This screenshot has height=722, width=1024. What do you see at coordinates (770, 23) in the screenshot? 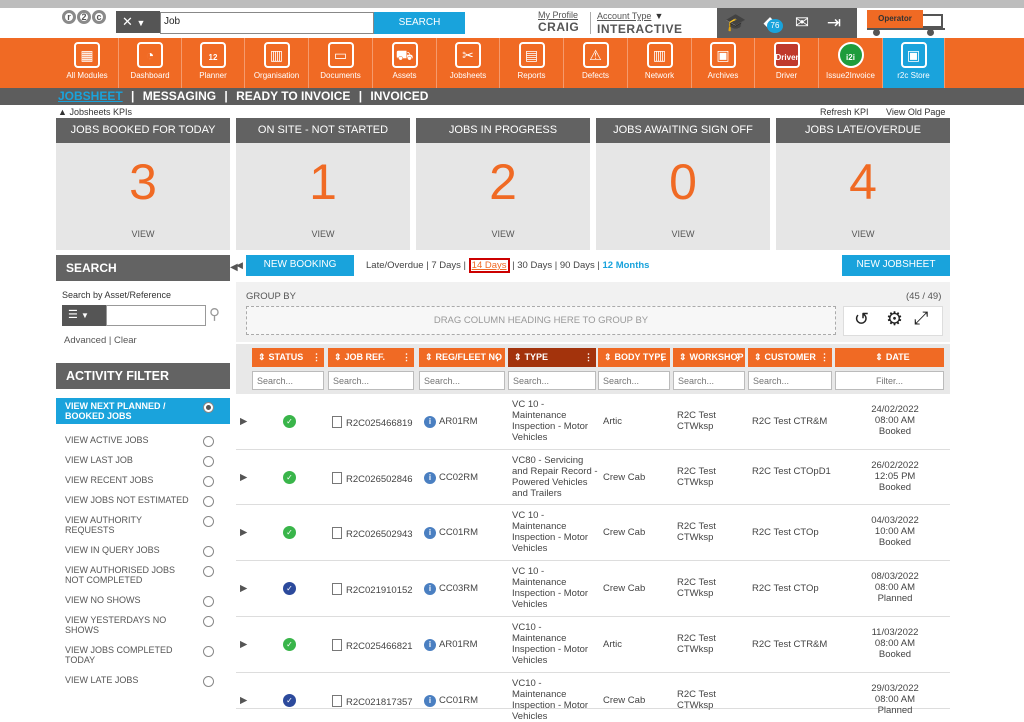
I see `notifications-icon: ◆76` at bounding box center [770, 23].